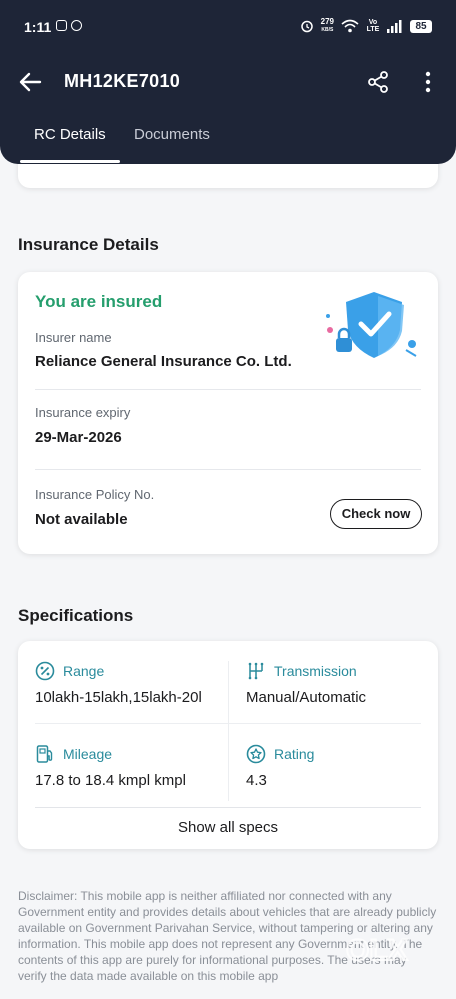 This screenshot has height=999, width=456. What do you see at coordinates (78, 437) in the screenshot?
I see `insurance-expiry-value: 29-Mar-2026` at bounding box center [78, 437].